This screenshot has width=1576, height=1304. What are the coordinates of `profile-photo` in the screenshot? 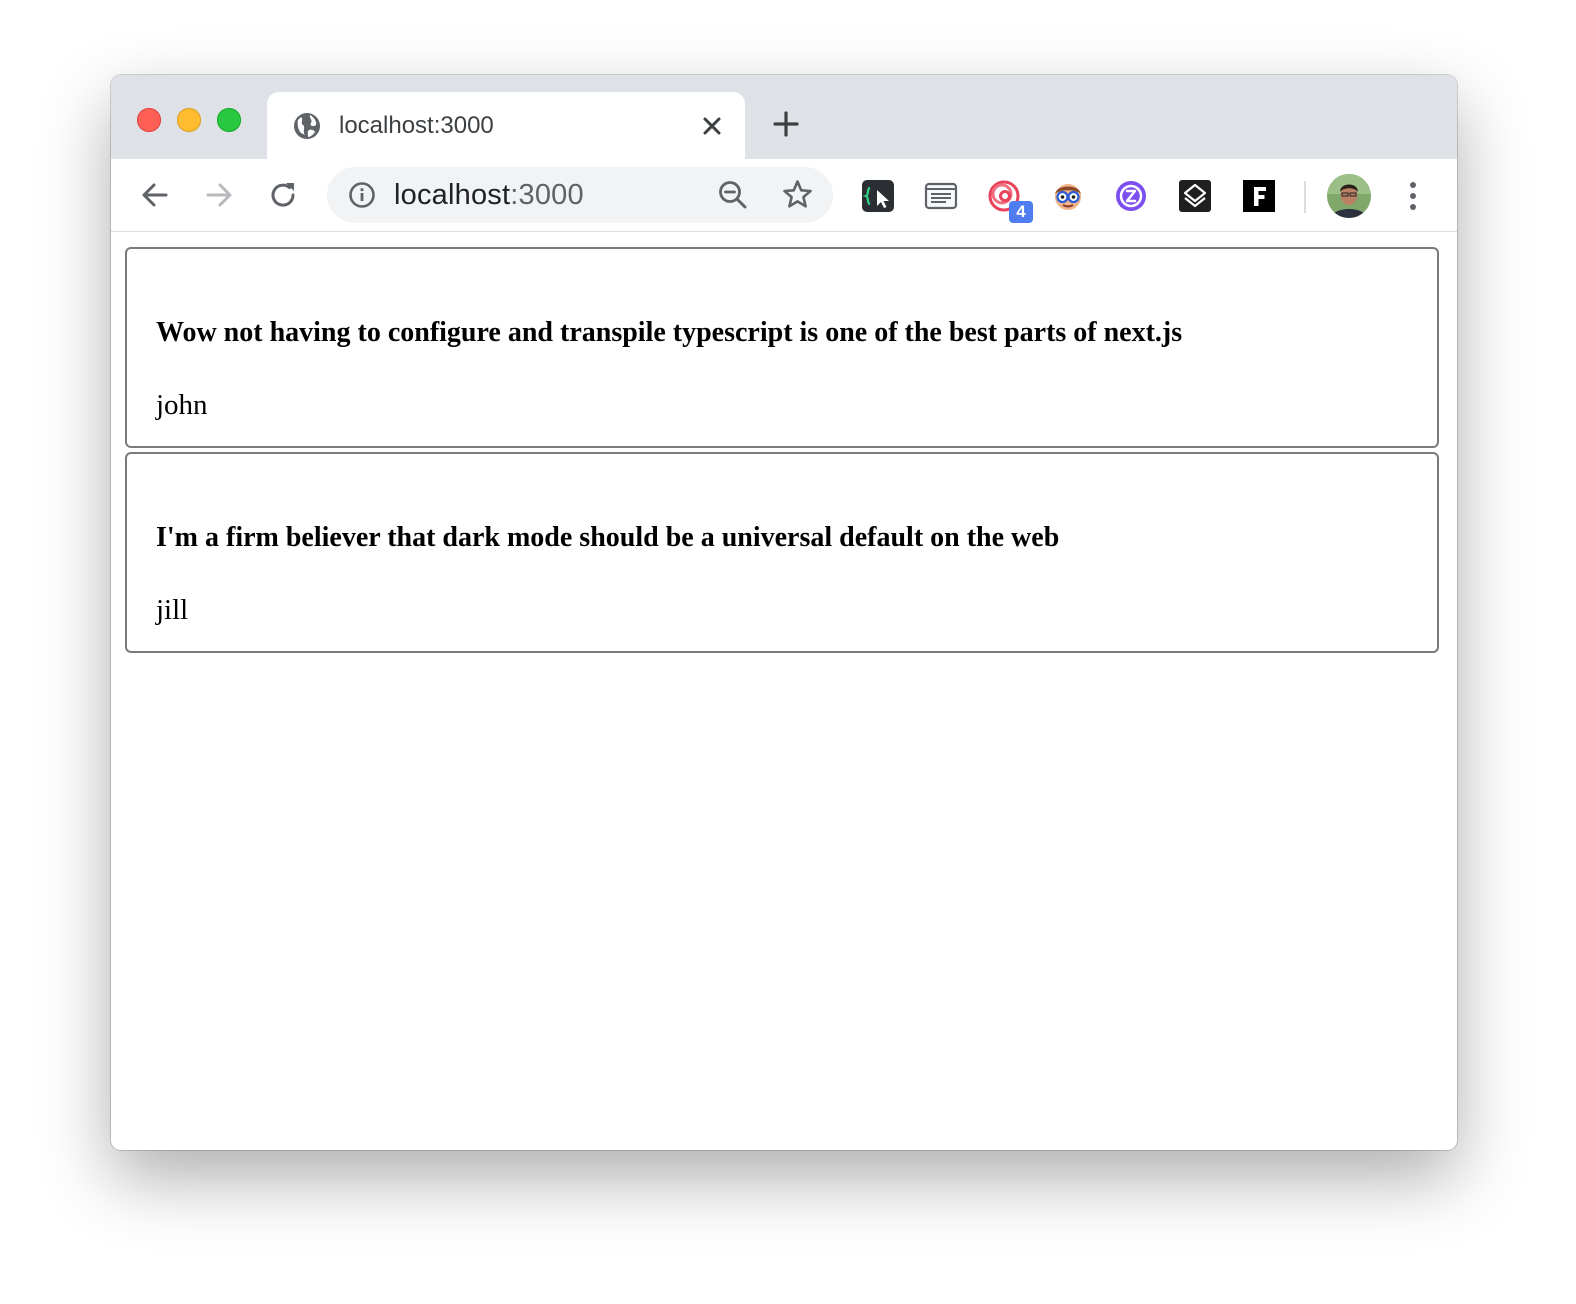 It's located at (1349, 196).